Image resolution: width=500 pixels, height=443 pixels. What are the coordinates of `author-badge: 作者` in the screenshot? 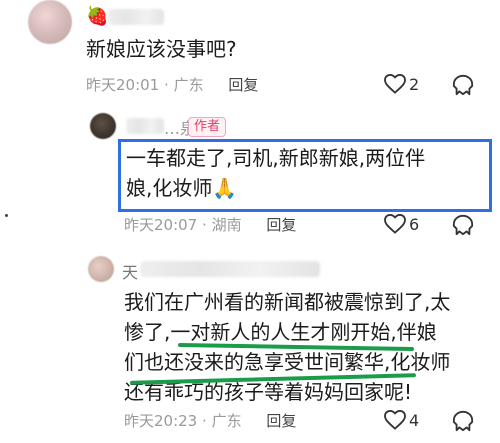 It's located at (207, 127).